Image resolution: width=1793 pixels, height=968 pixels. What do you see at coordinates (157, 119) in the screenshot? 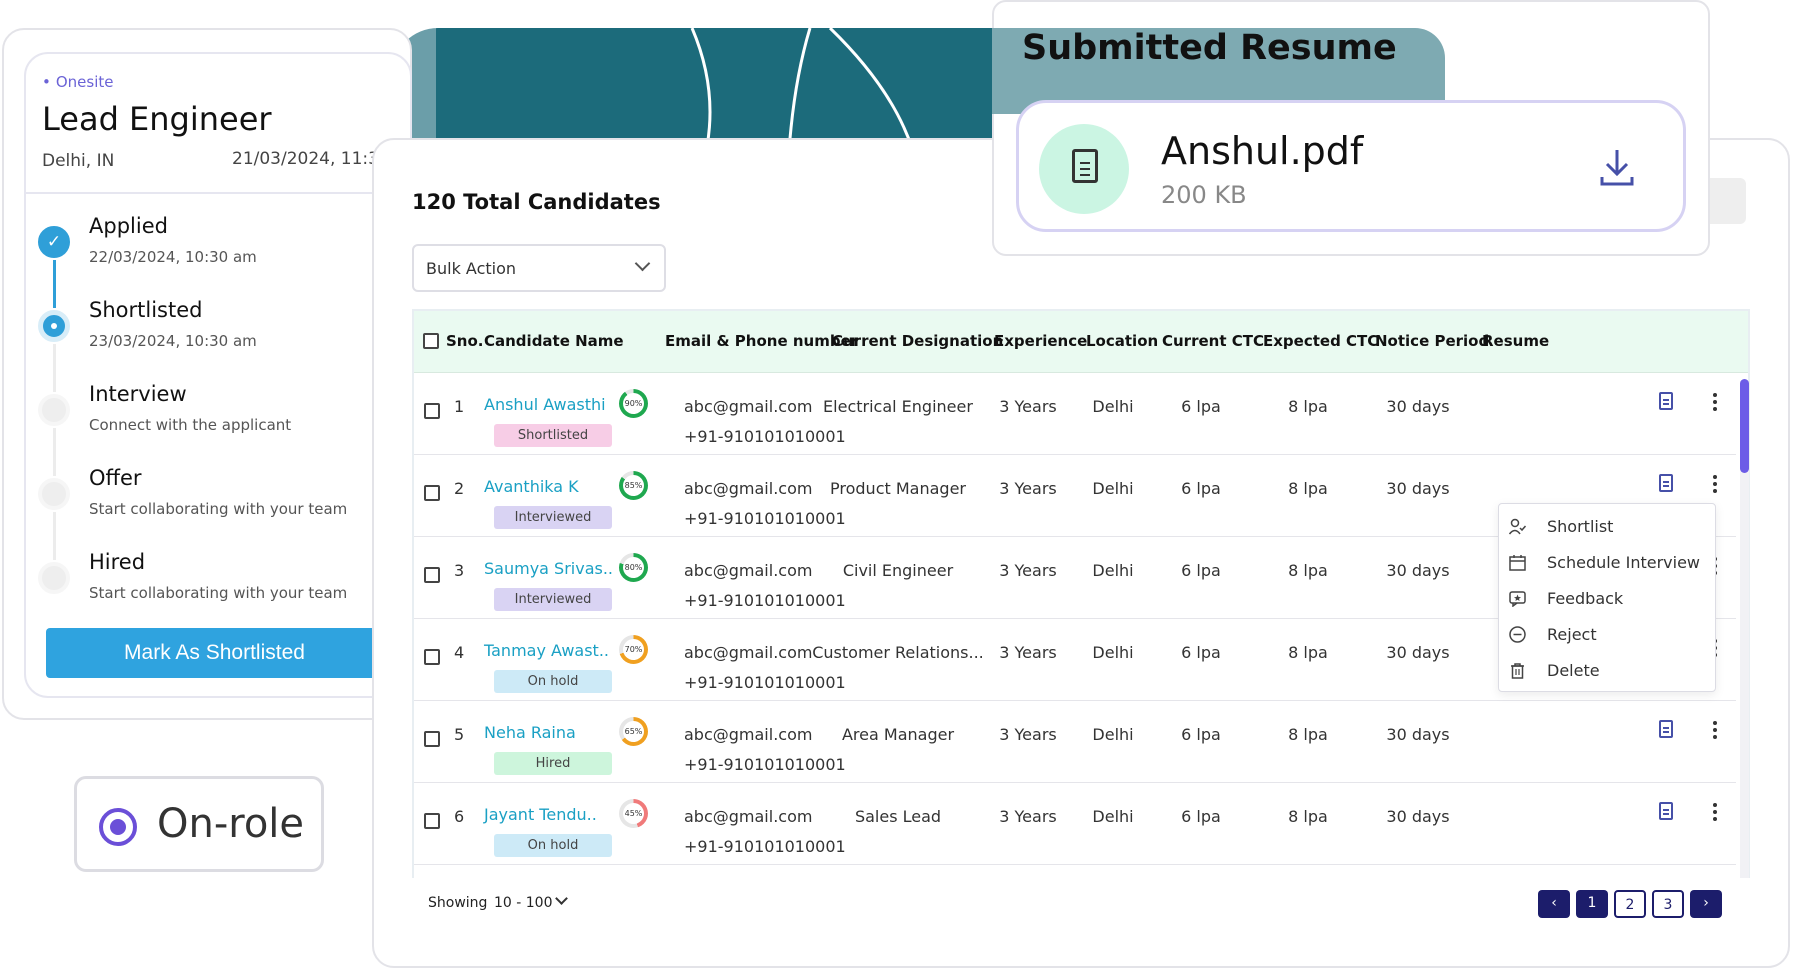
I see `job-title: Lead Engineer` at bounding box center [157, 119].